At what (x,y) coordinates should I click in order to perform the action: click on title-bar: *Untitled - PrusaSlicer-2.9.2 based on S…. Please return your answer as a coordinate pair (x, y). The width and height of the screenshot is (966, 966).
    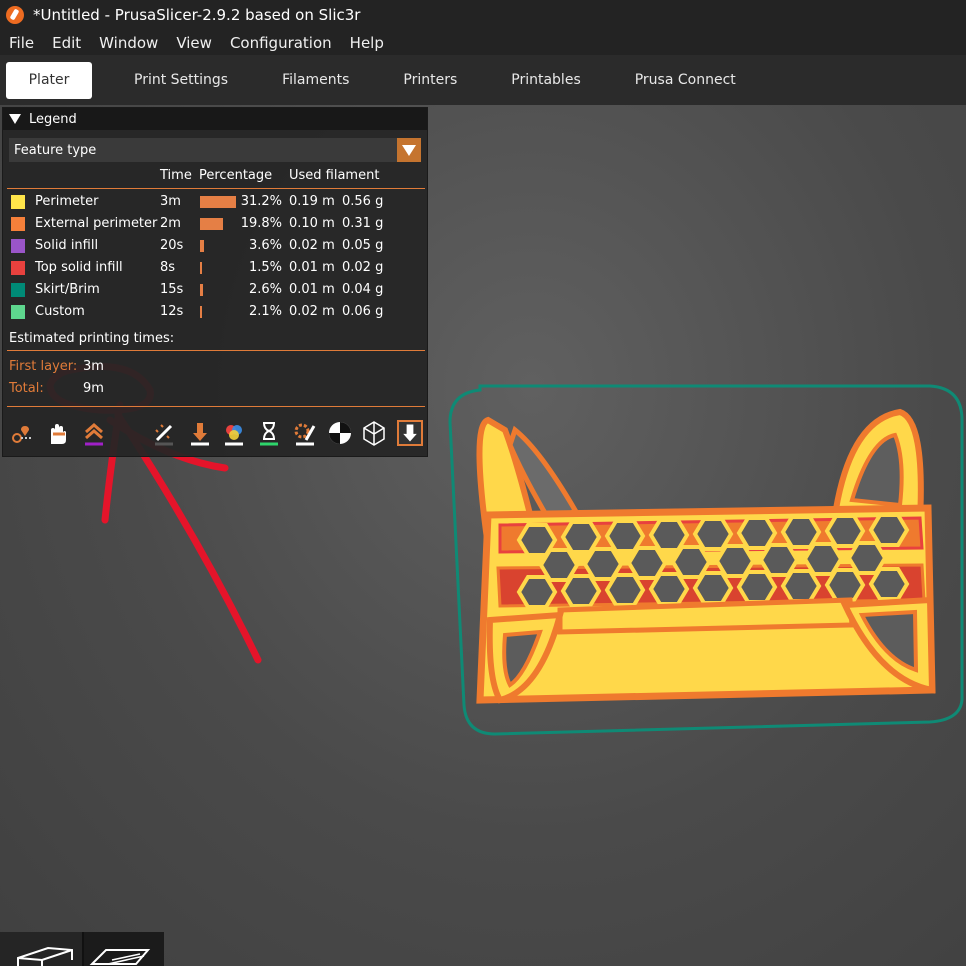
    Looking at the image, I should click on (483, 15).